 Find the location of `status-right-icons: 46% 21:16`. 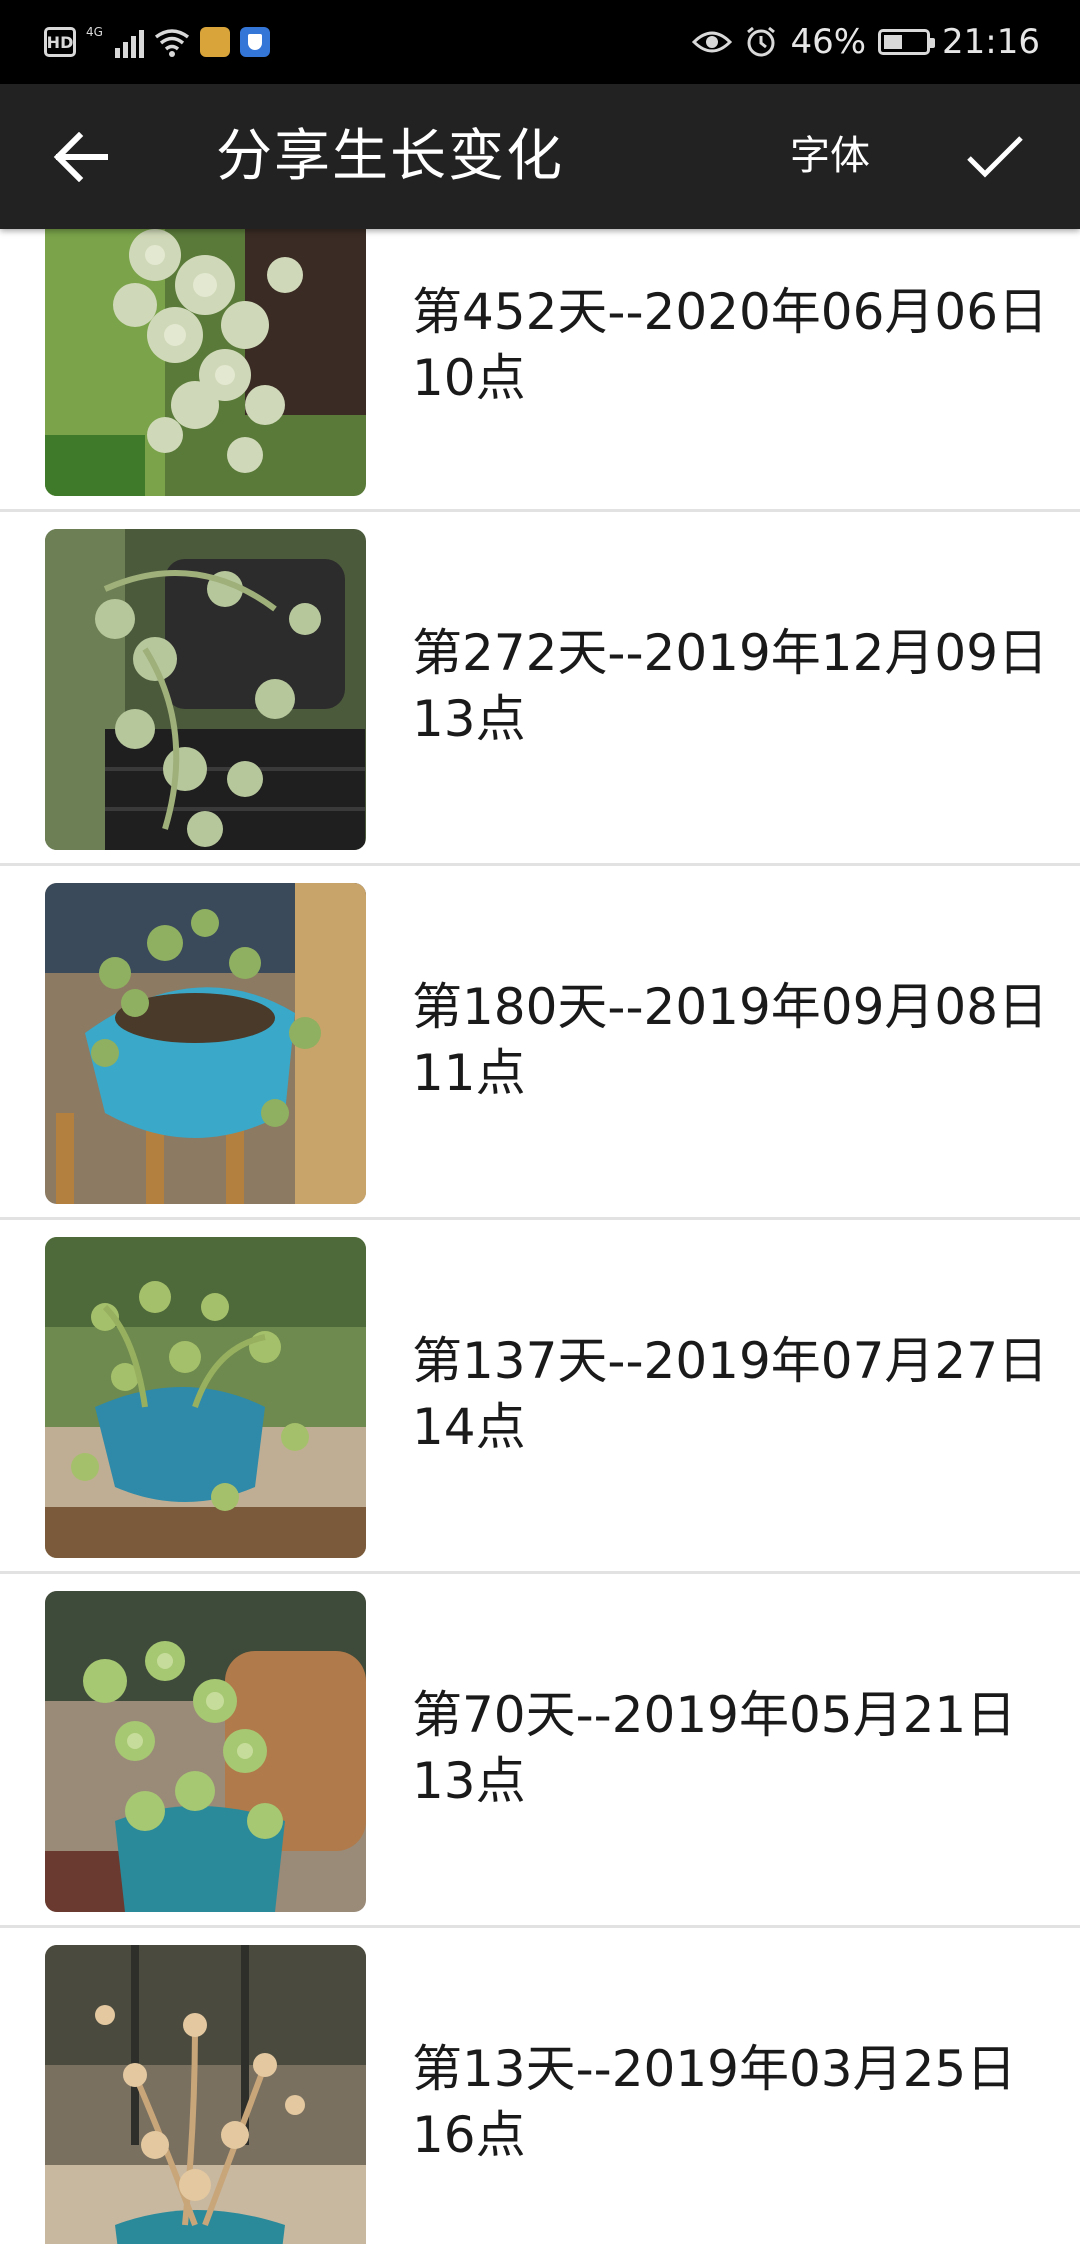

status-right-icons: 46% 21:16 is located at coordinates (866, 42).